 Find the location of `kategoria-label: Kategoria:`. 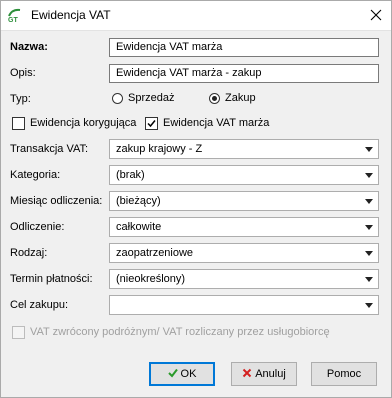

kategoria-label: Kategoria: is located at coordinates (35, 175).